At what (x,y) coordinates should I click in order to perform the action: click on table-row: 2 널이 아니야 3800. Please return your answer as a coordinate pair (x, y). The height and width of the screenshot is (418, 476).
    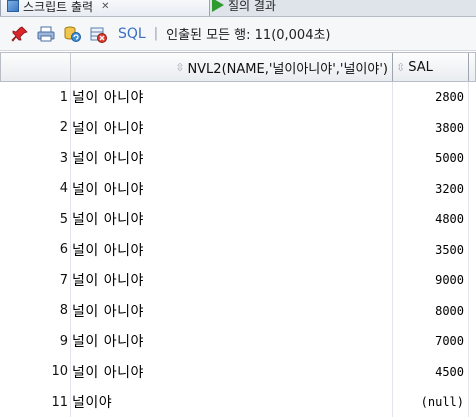
    Looking at the image, I should click on (238, 128).